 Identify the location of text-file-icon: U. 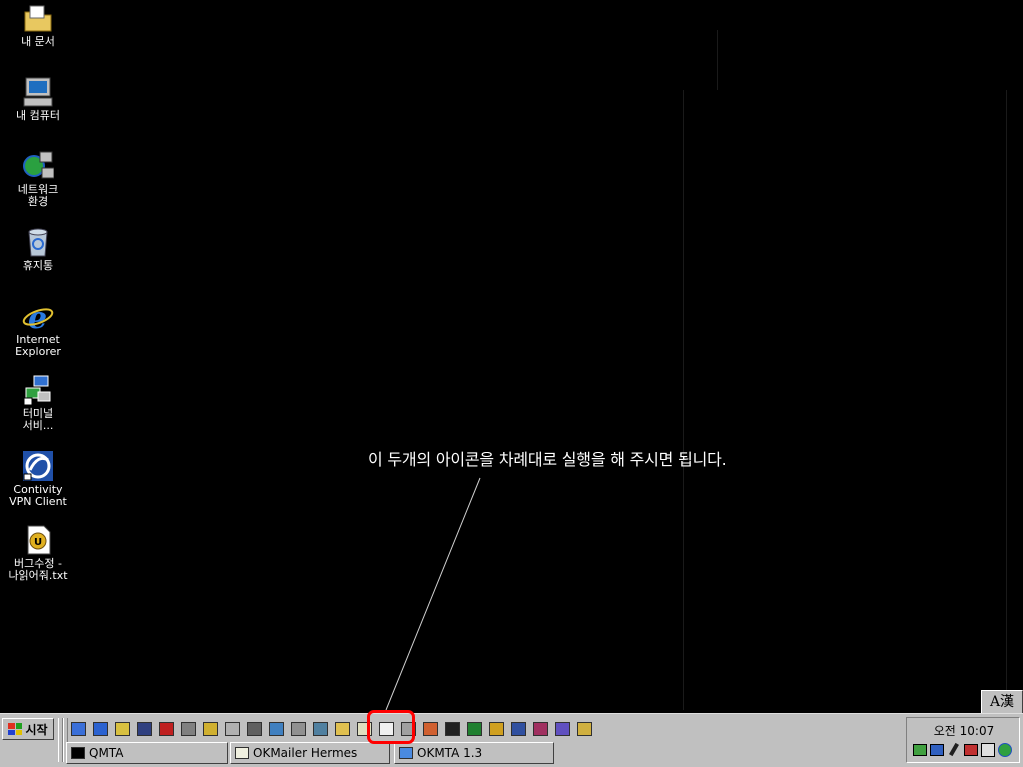
(38, 540).